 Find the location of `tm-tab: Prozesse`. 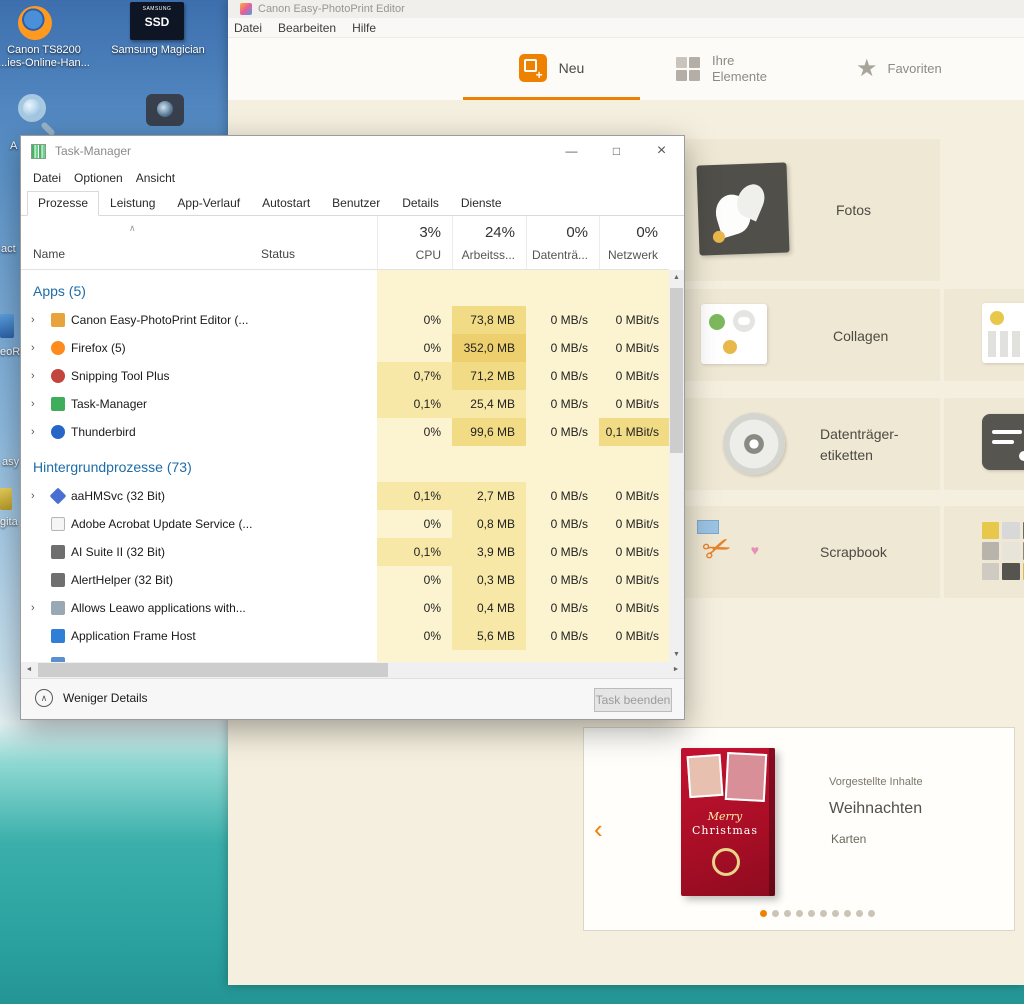

tm-tab: Prozesse is located at coordinates (63, 203).